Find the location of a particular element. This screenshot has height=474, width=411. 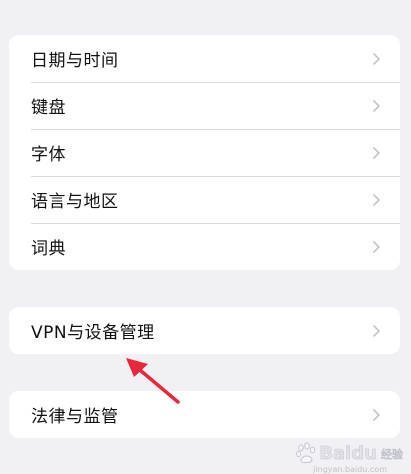

row-label: 字体 is located at coordinates (48, 155).